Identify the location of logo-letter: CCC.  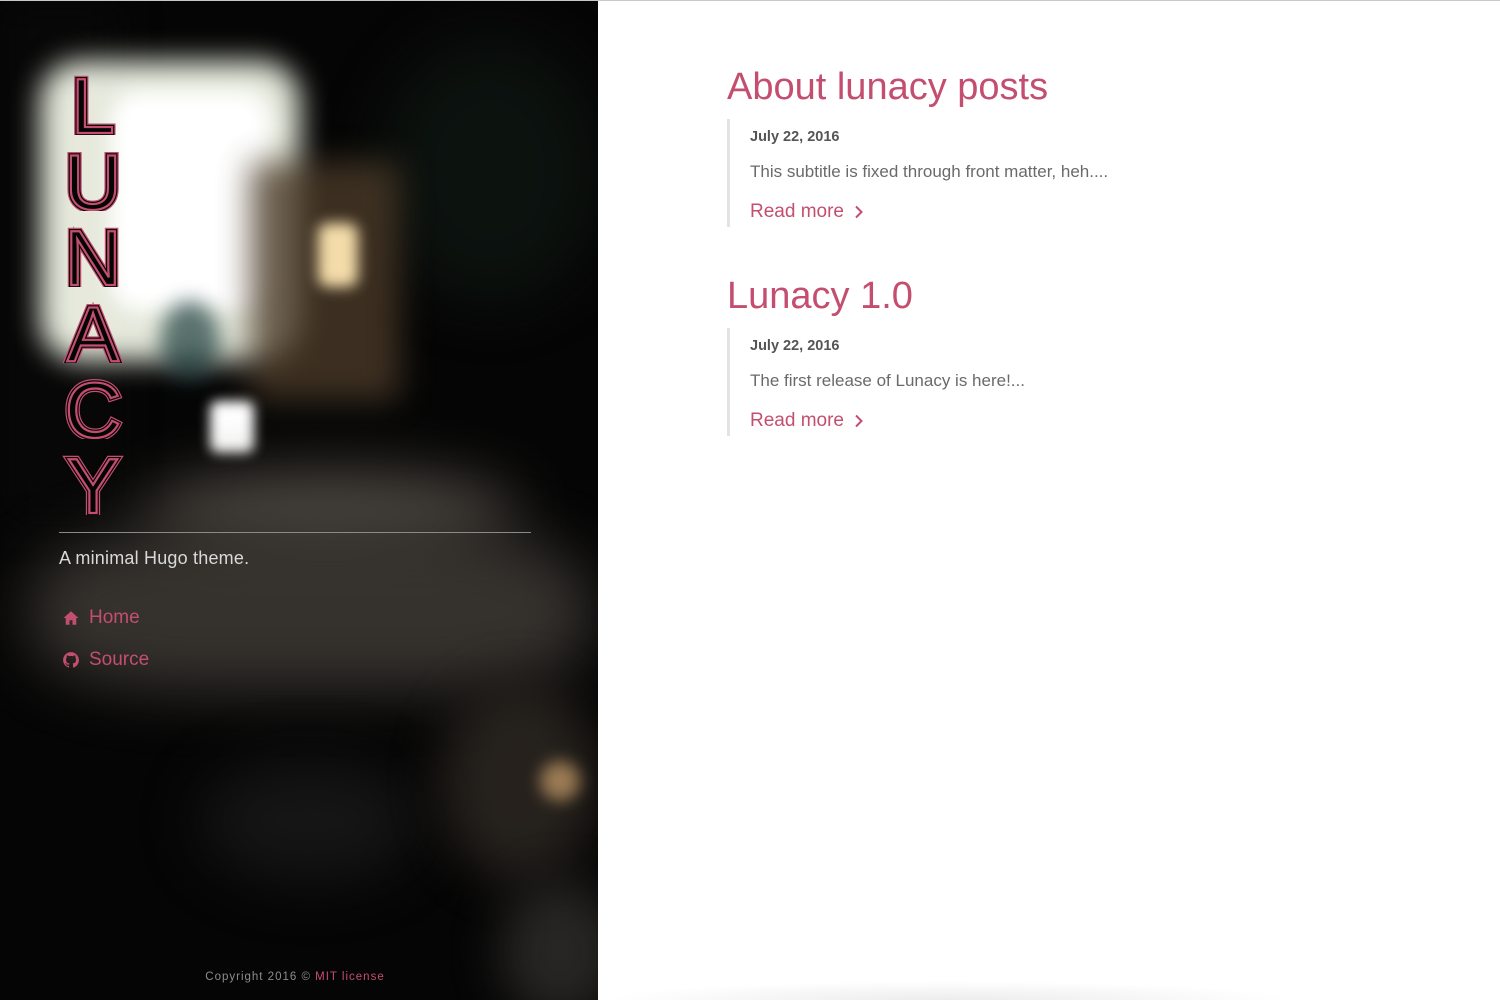
(92, 407).